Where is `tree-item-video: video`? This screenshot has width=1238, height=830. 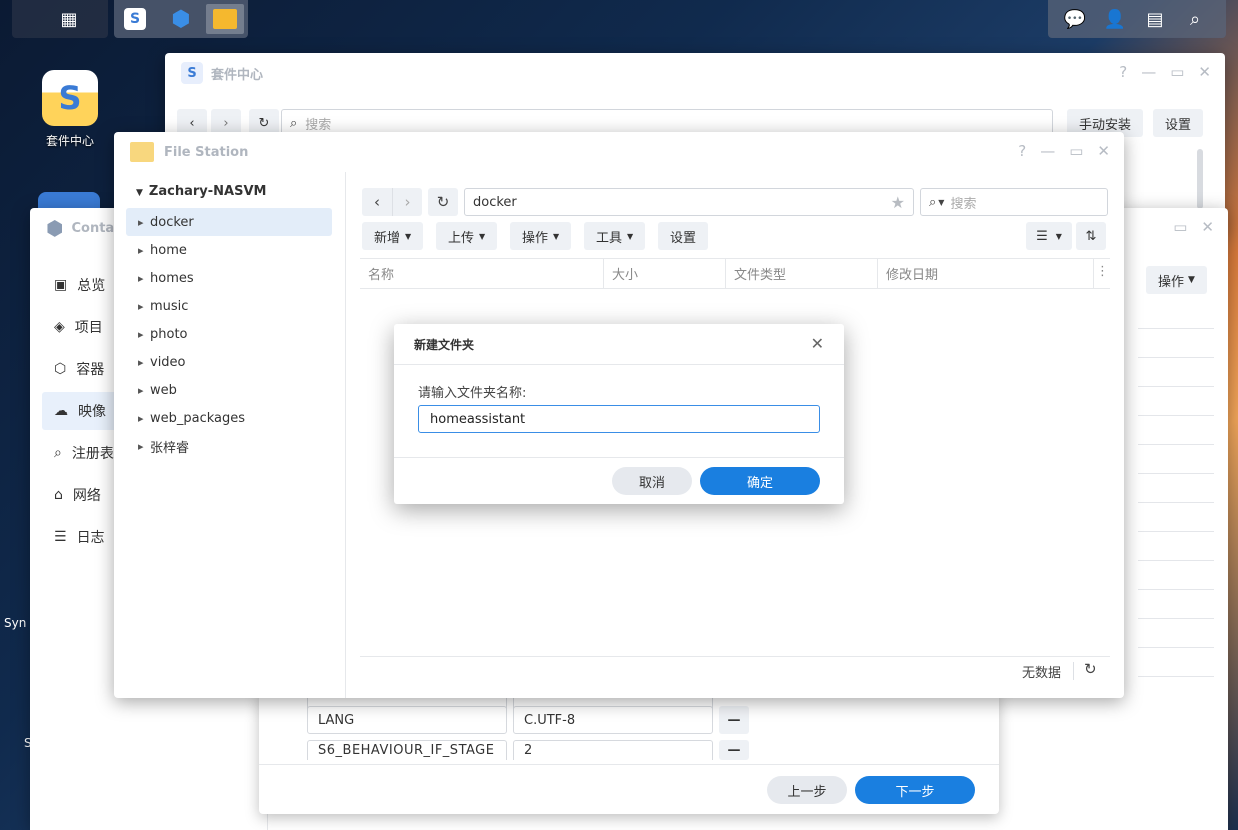 tree-item-video: video is located at coordinates (229, 362).